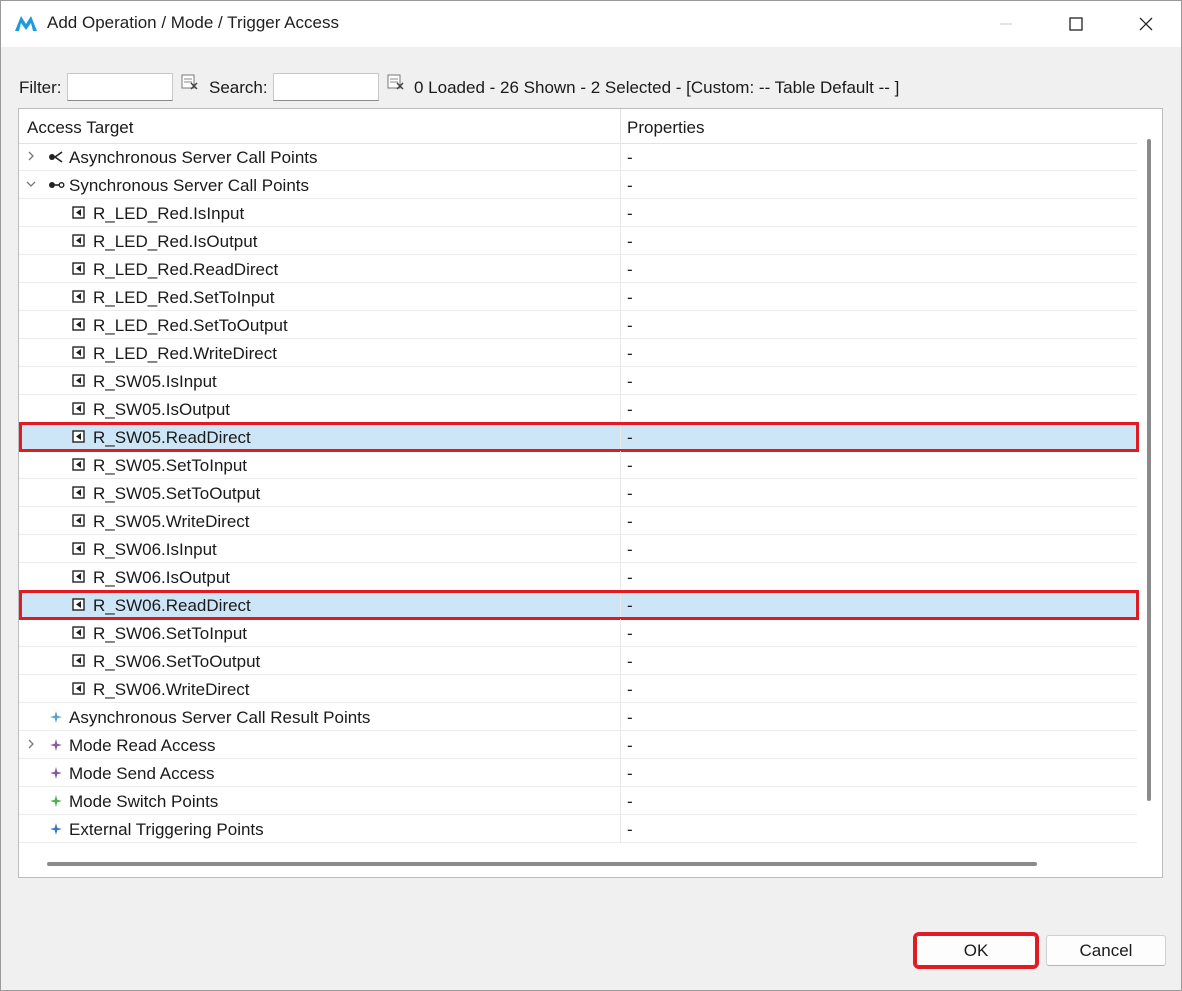  Describe the element at coordinates (80, 128) in the screenshot. I see `column-header-access-target: Access Target` at that location.